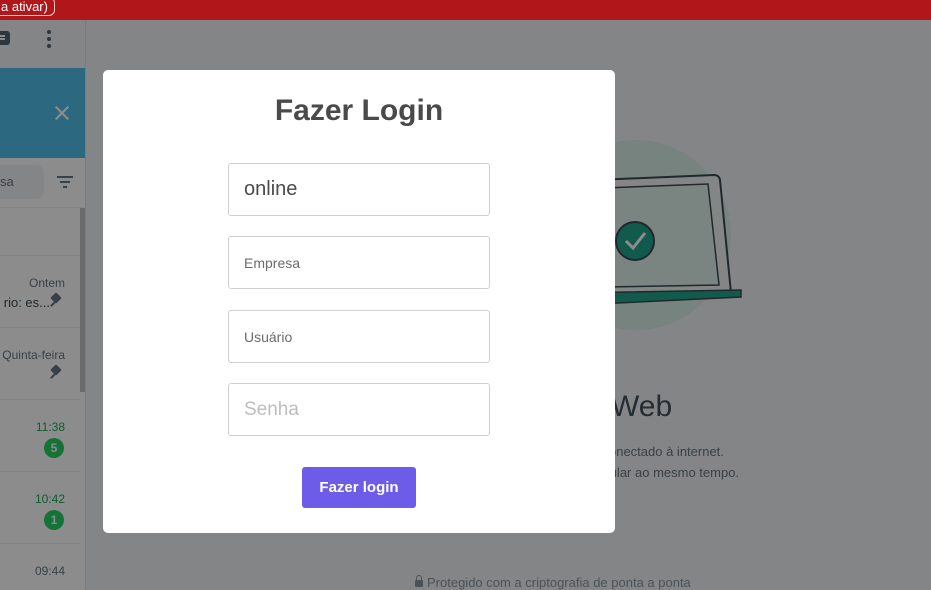 Image resolution: width=931 pixels, height=590 pixels. I want to click on login-button: Fazer login, so click(359, 487).